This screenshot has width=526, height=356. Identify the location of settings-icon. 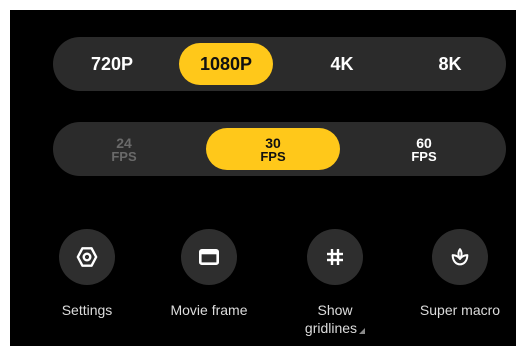
(87, 257).